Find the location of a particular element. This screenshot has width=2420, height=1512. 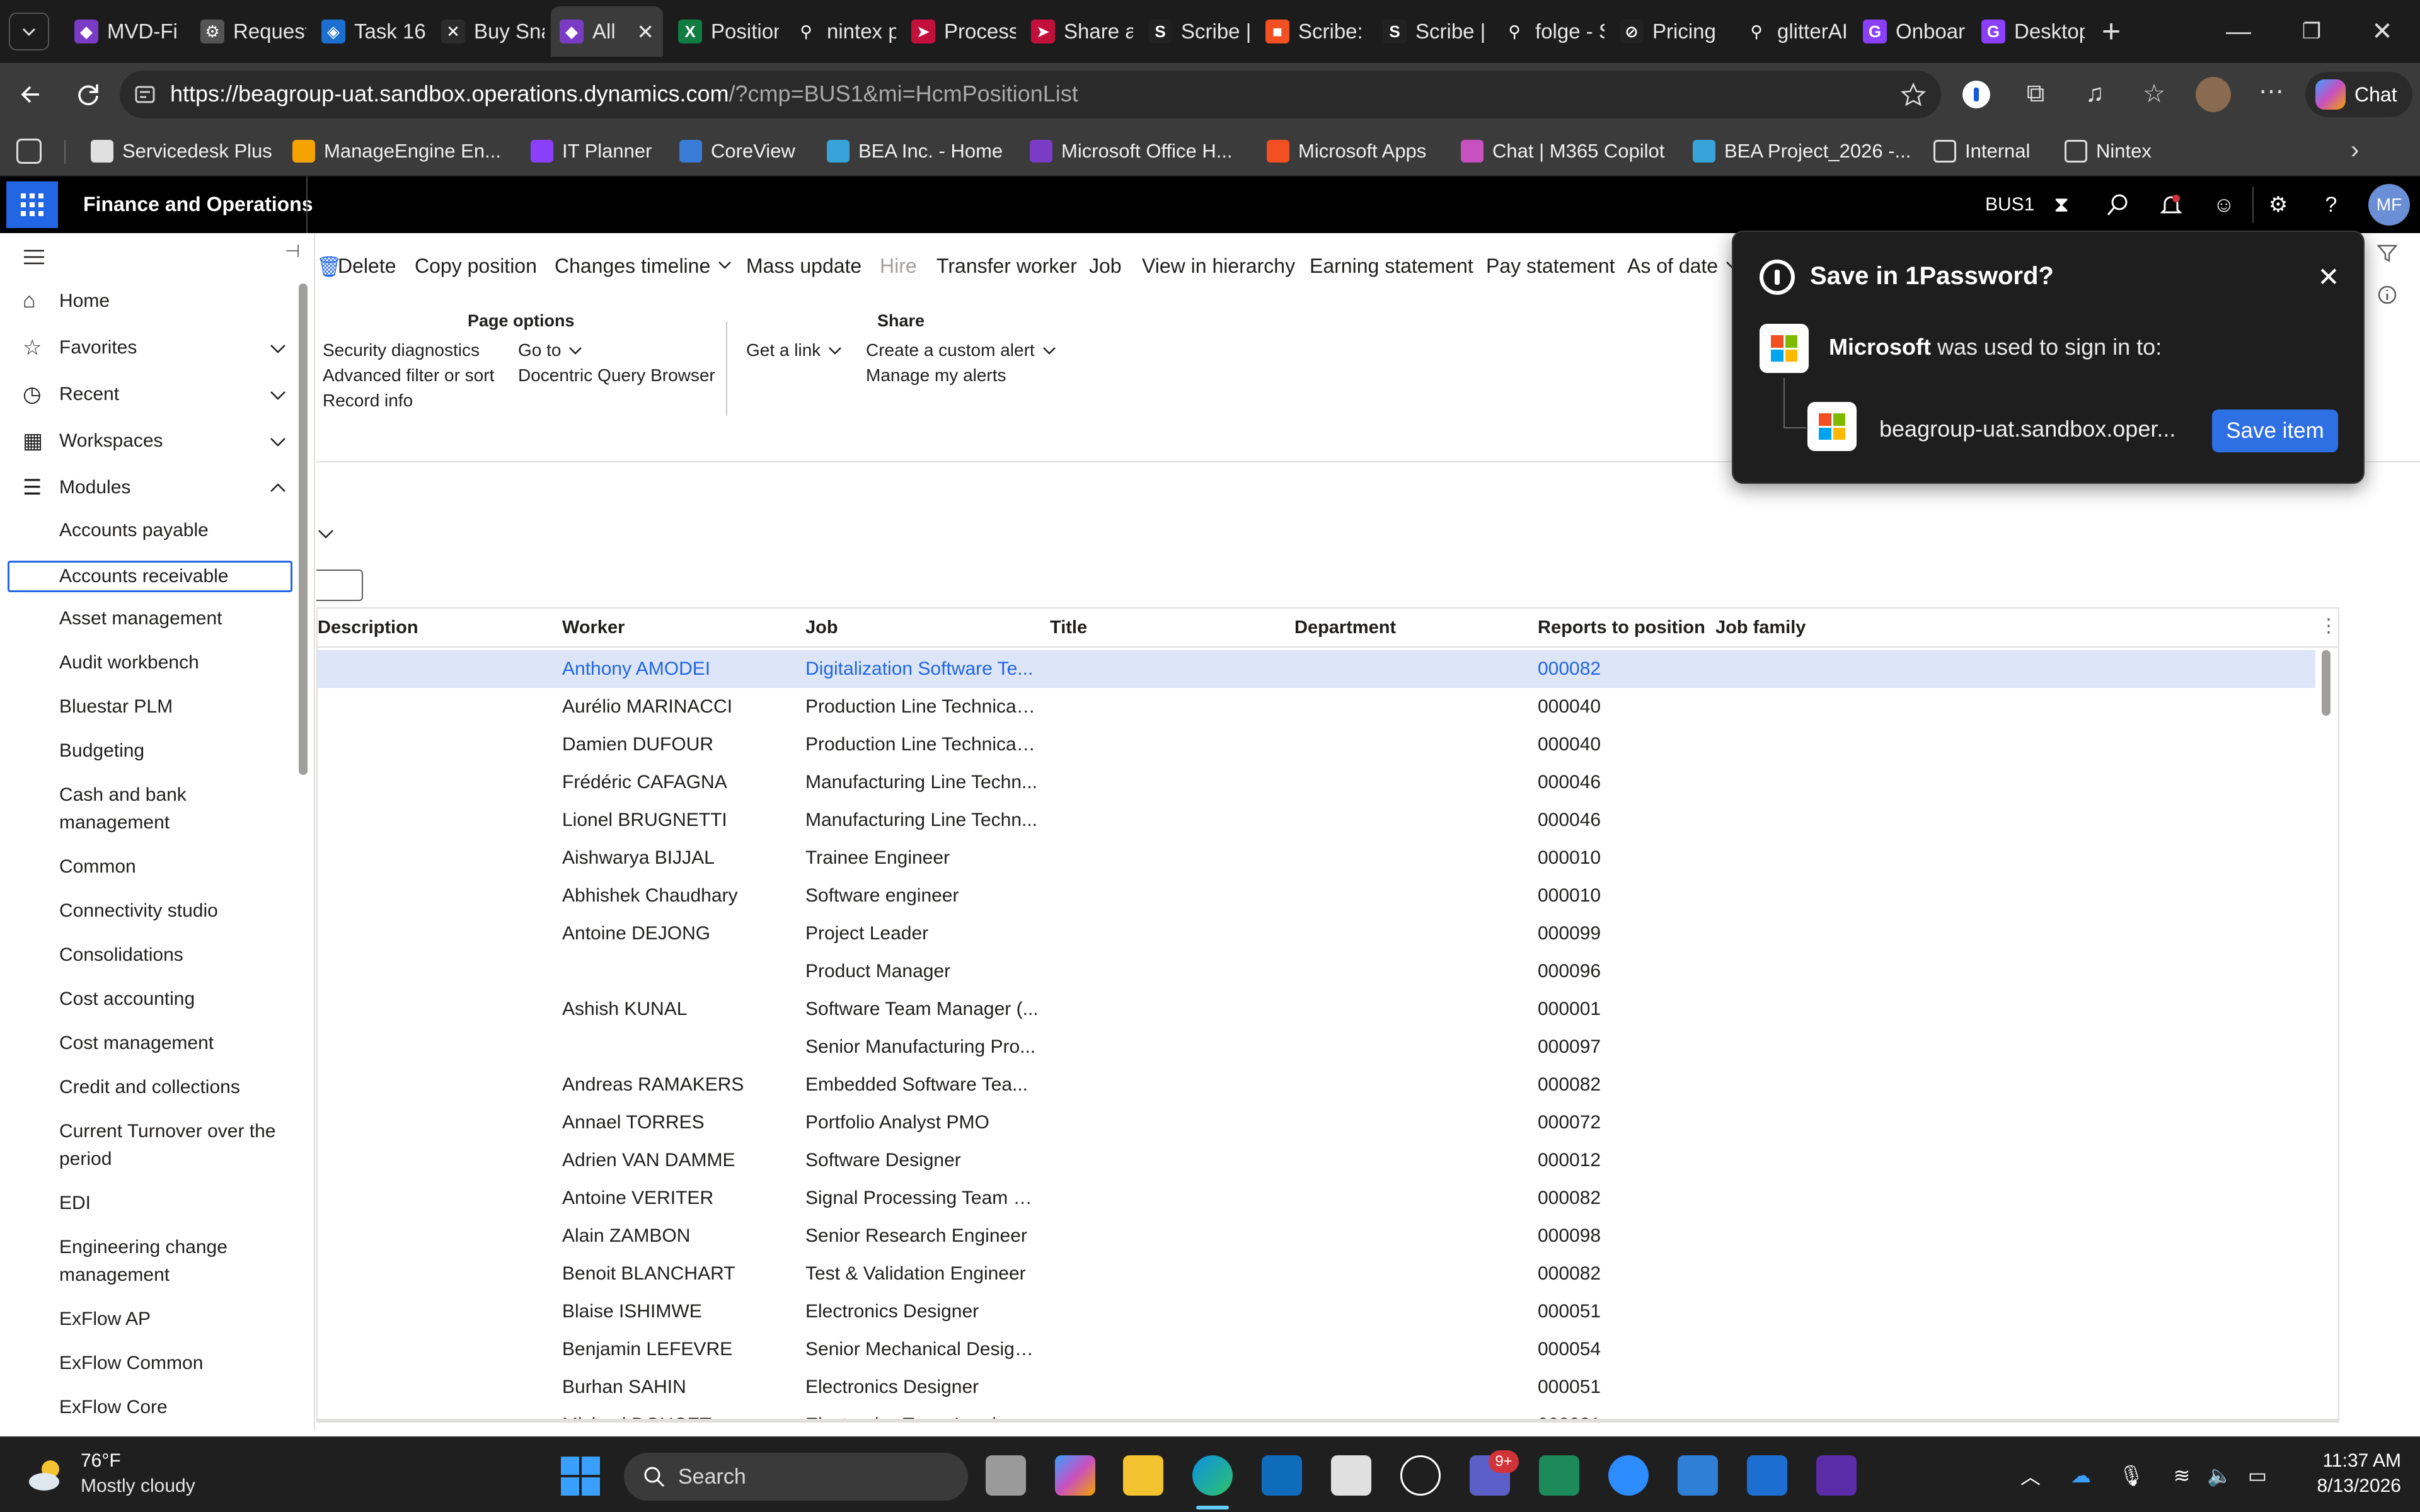

browser-tab: ◈ Task 164 is located at coordinates (369, 31).